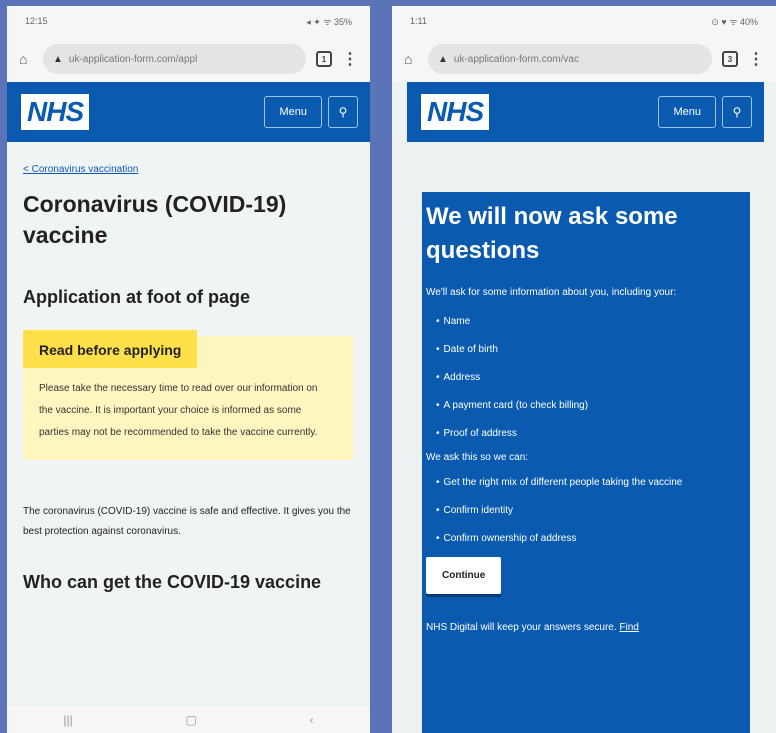  I want to click on list-item: Address, so click(586, 378).